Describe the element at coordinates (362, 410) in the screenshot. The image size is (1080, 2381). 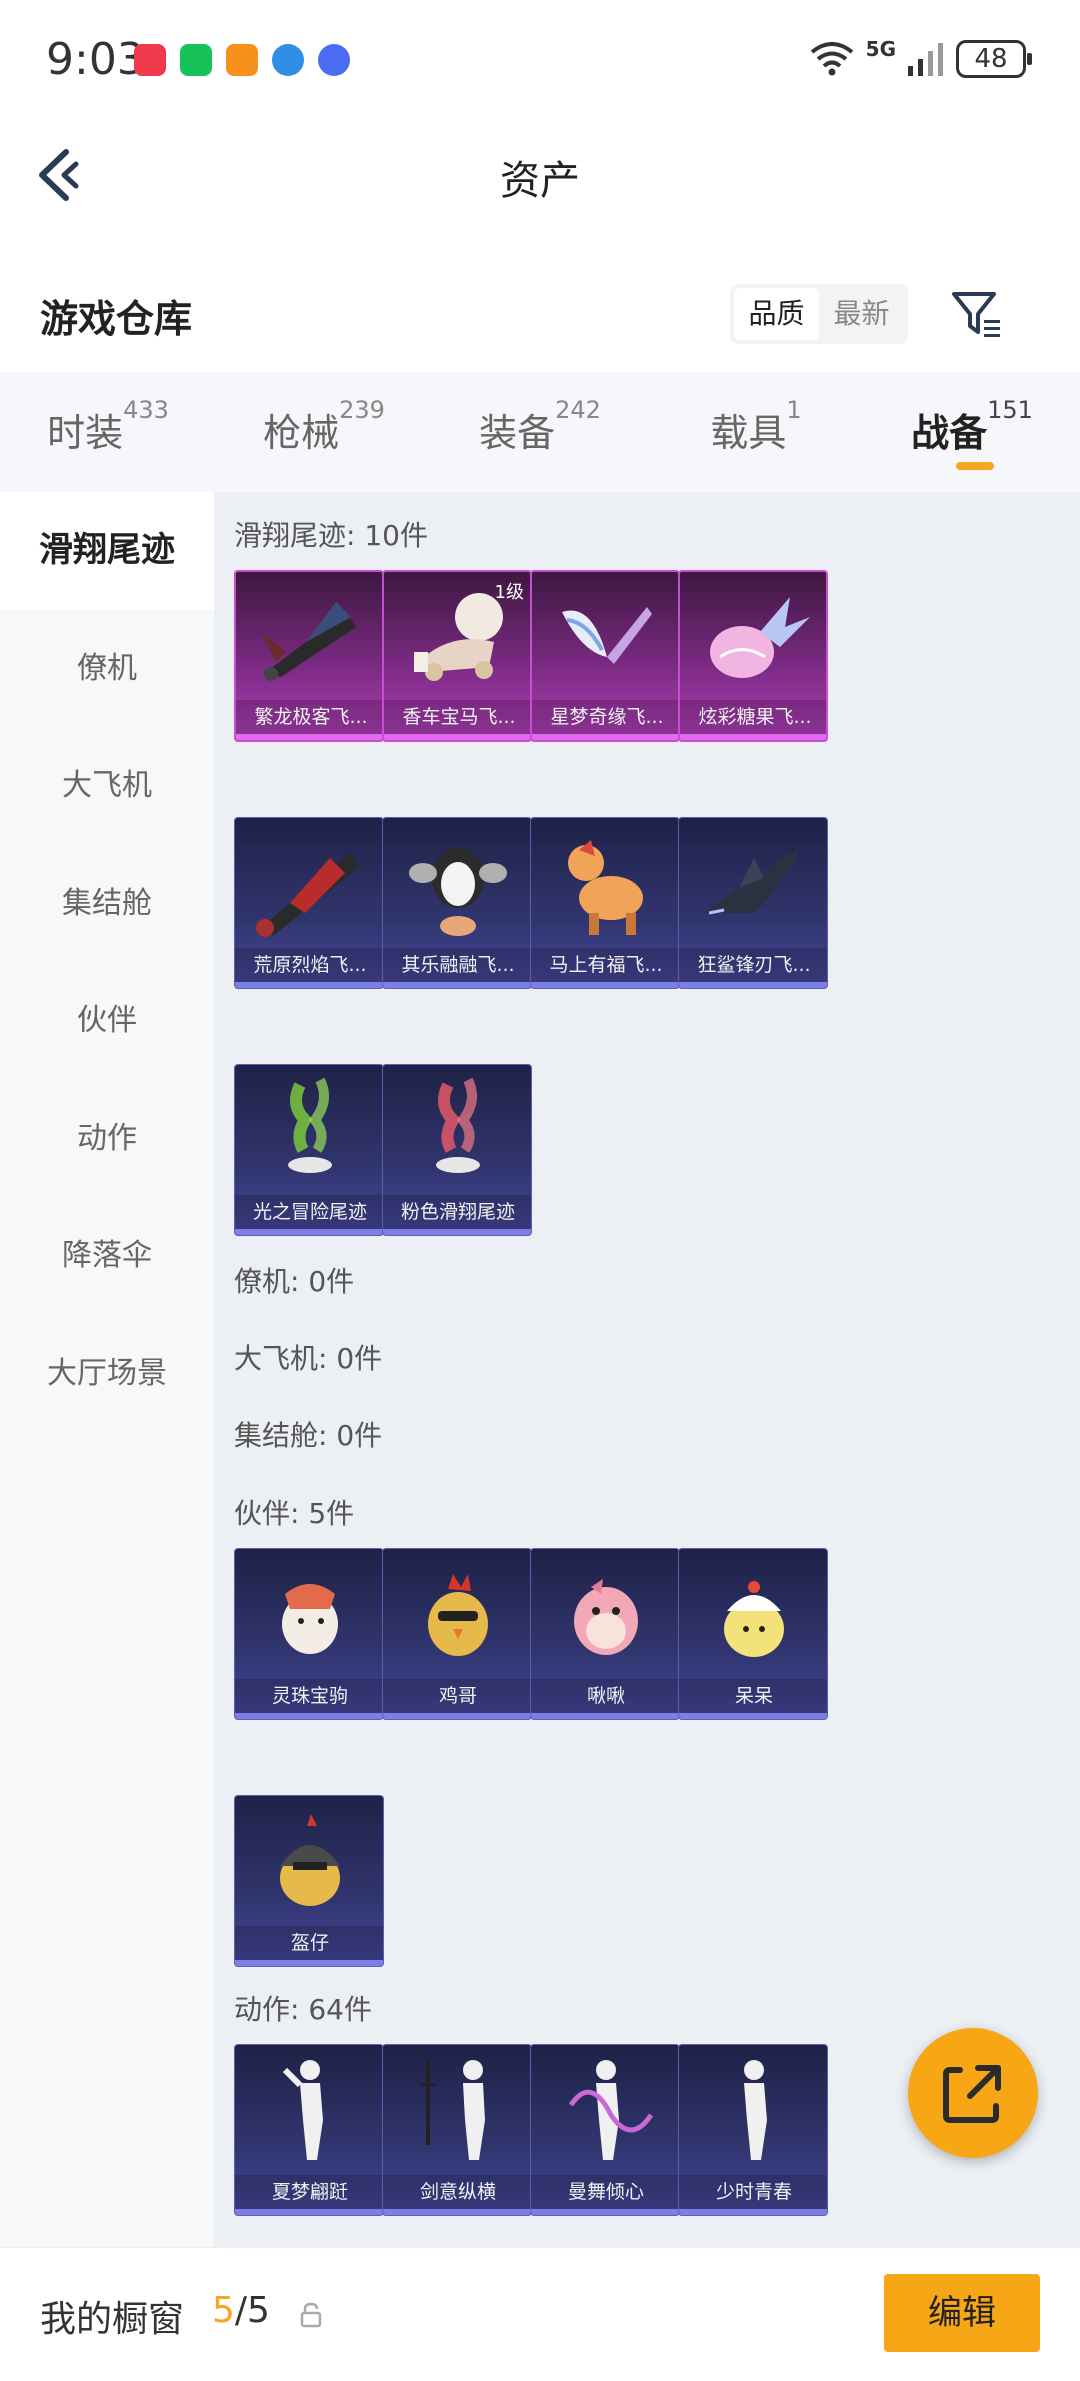
I see `tab-count: 239` at that location.